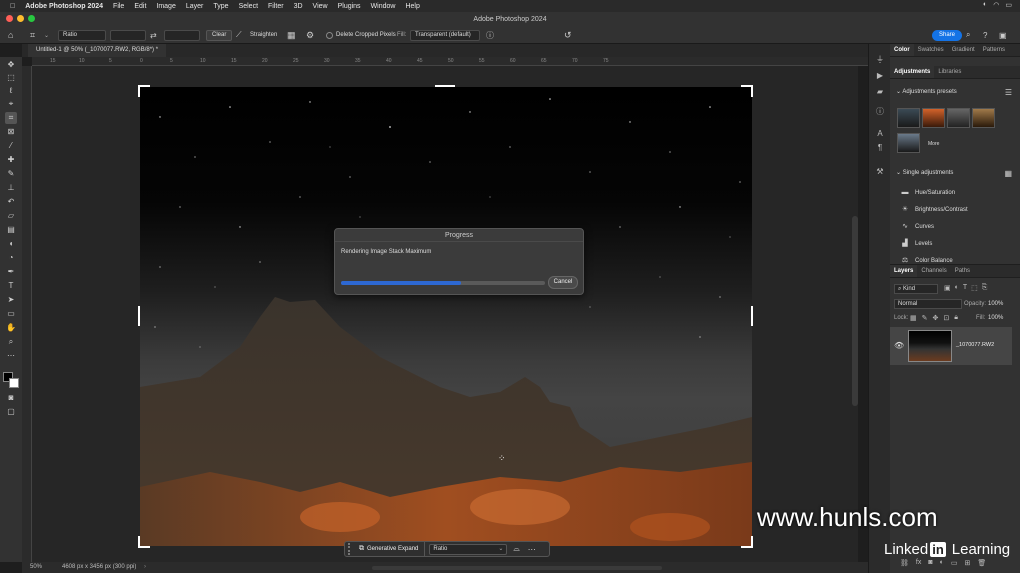 This screenshot has height=573, width=1020. What do you see at coordinates (298, 6) in the screenshot?
I see `menu-3d: 3D` at bounding box center [298, 6].